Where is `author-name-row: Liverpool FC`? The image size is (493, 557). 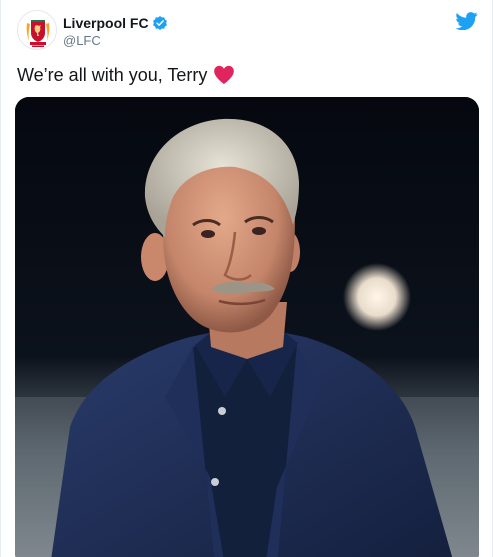 author-name-row: Liverpool FC is located at coordinates (115, 23).